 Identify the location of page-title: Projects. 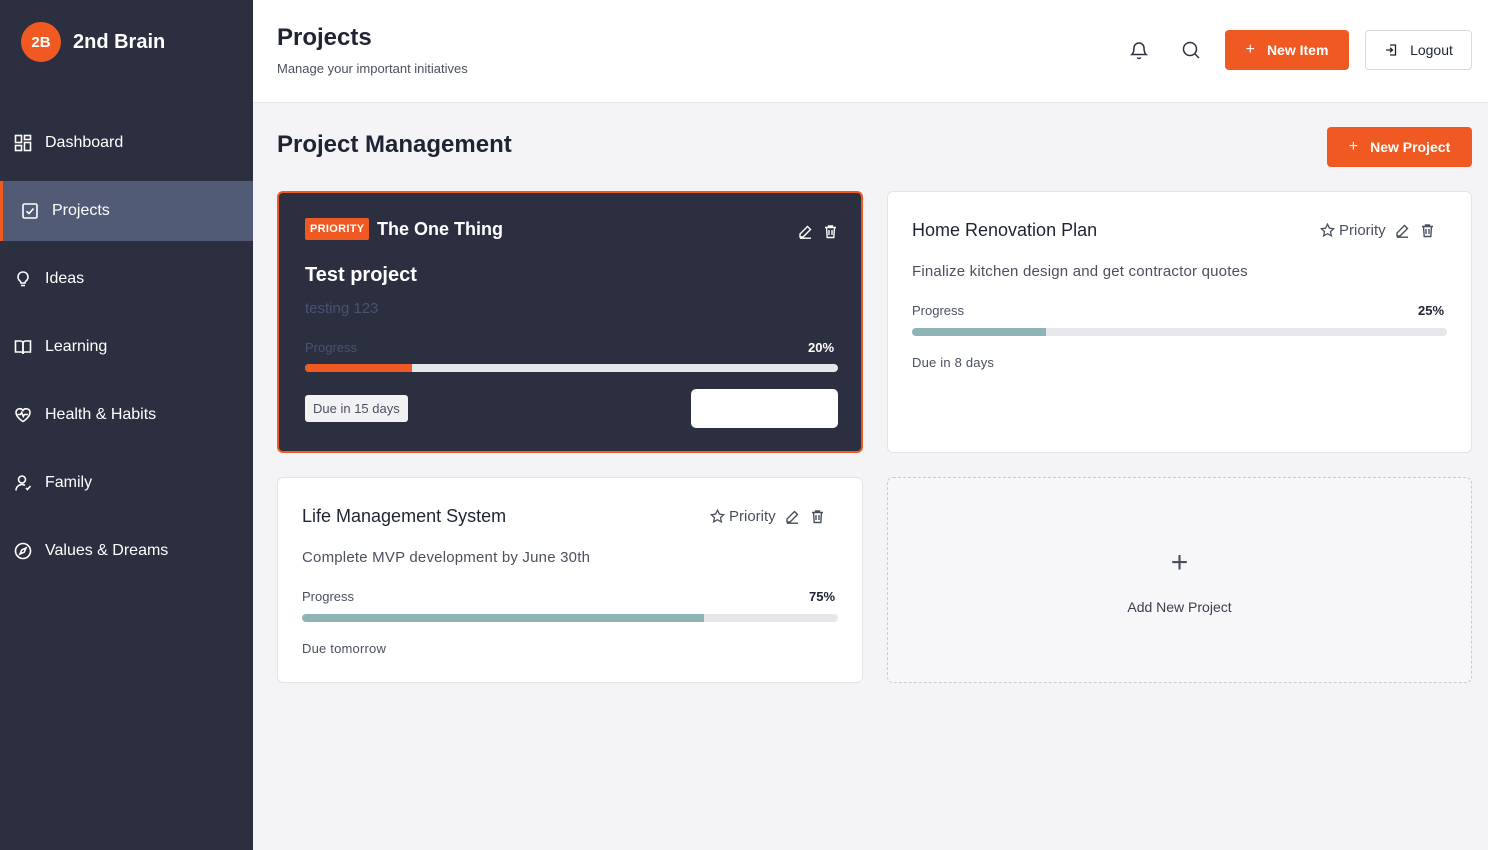
(324, 37).